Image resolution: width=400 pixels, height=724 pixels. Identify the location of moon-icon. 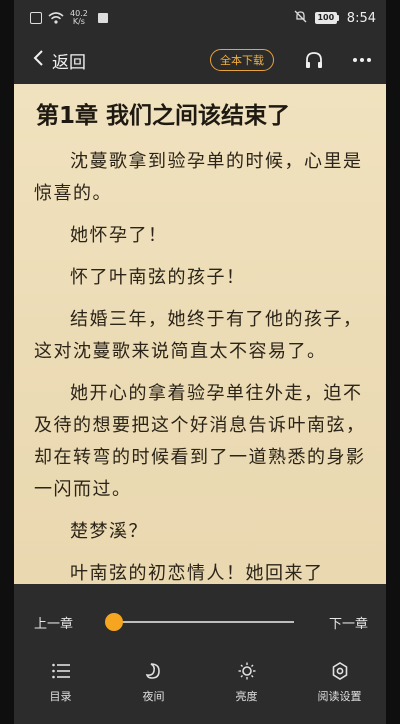
(154, 673).